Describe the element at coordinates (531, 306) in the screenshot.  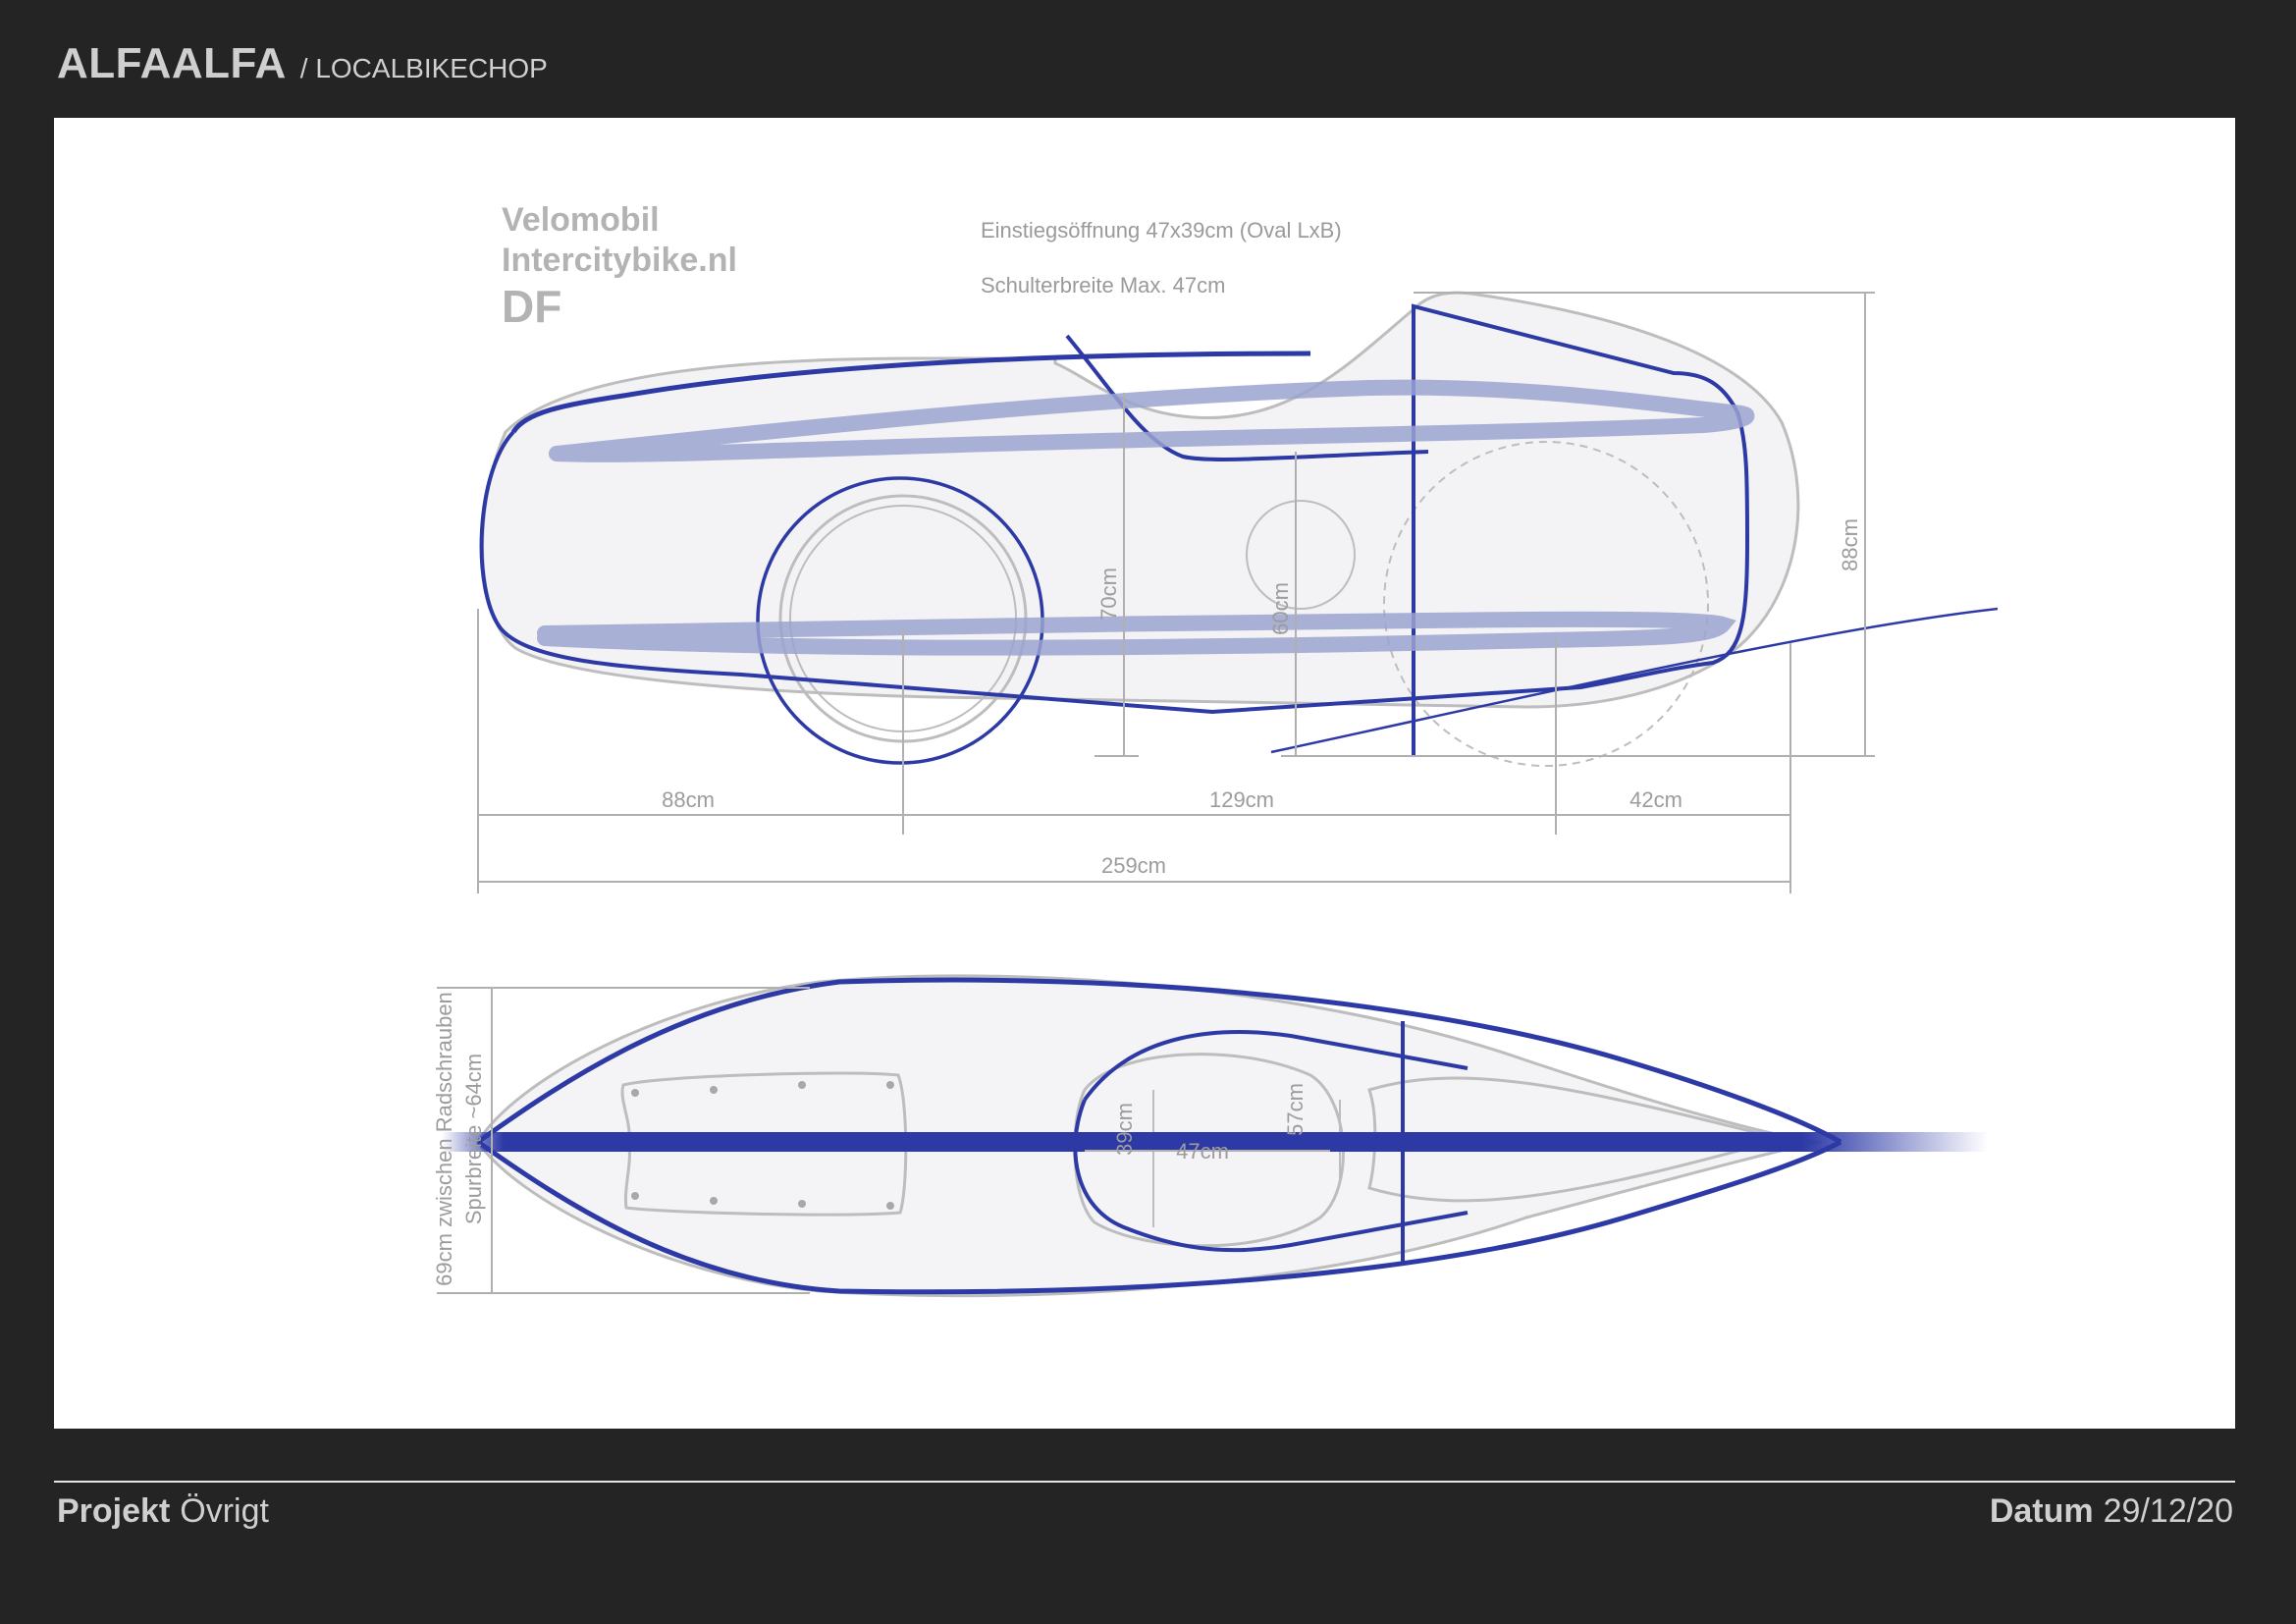
I see `maker-line-3: DF` at that location.